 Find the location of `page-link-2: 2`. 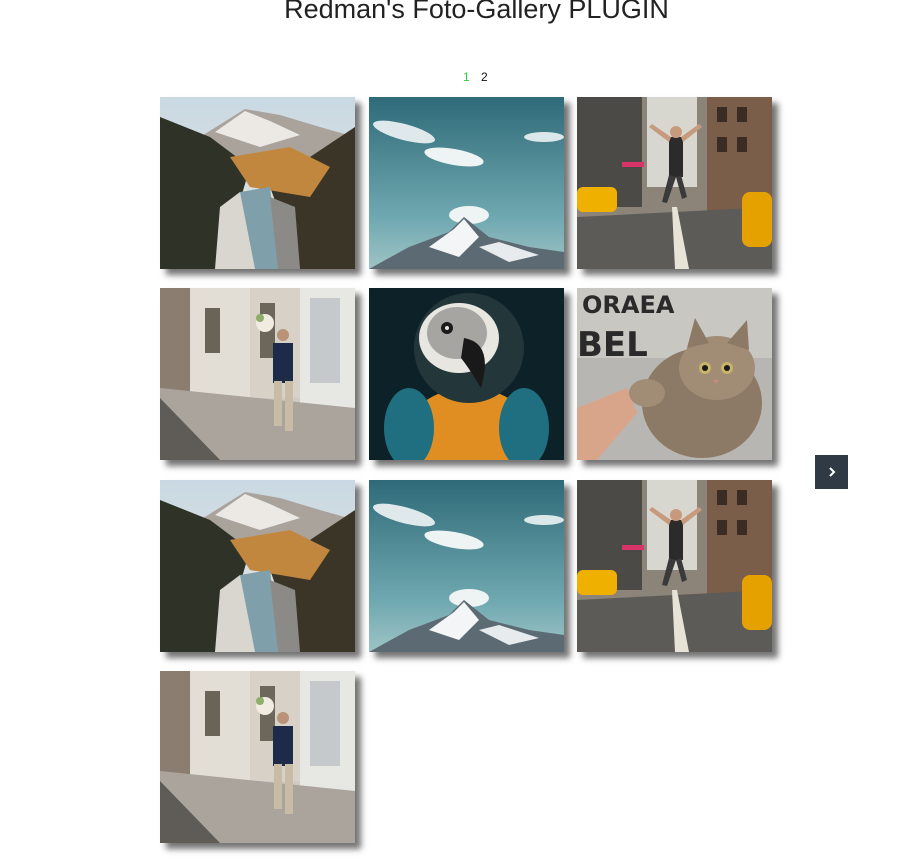

page-link-2: 2 is located at coordinates (484, 77).